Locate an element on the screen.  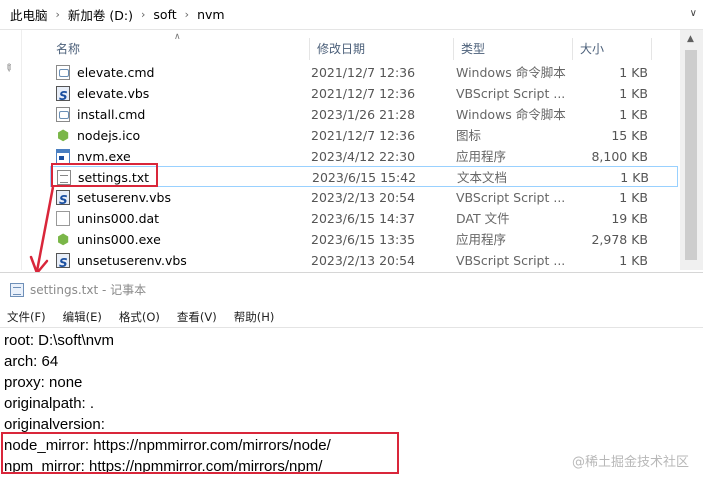
text-line-arch: arch: 64 is located at coordinates (31, 361).